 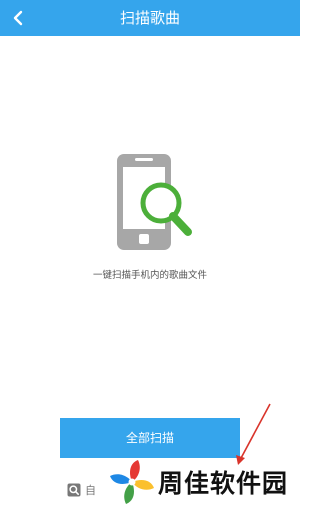 I want to click on title-bar: 扫描歌曲, so click(x=150, y=18).